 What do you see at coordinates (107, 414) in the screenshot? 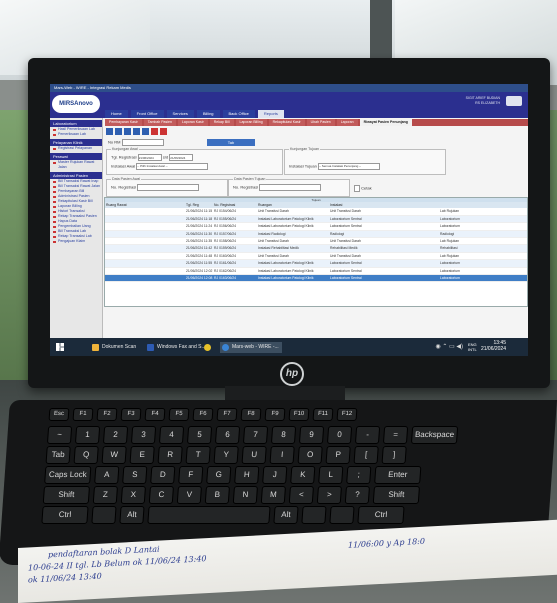
I see `keyboard-key: F2` at bounding box center [107, 414].